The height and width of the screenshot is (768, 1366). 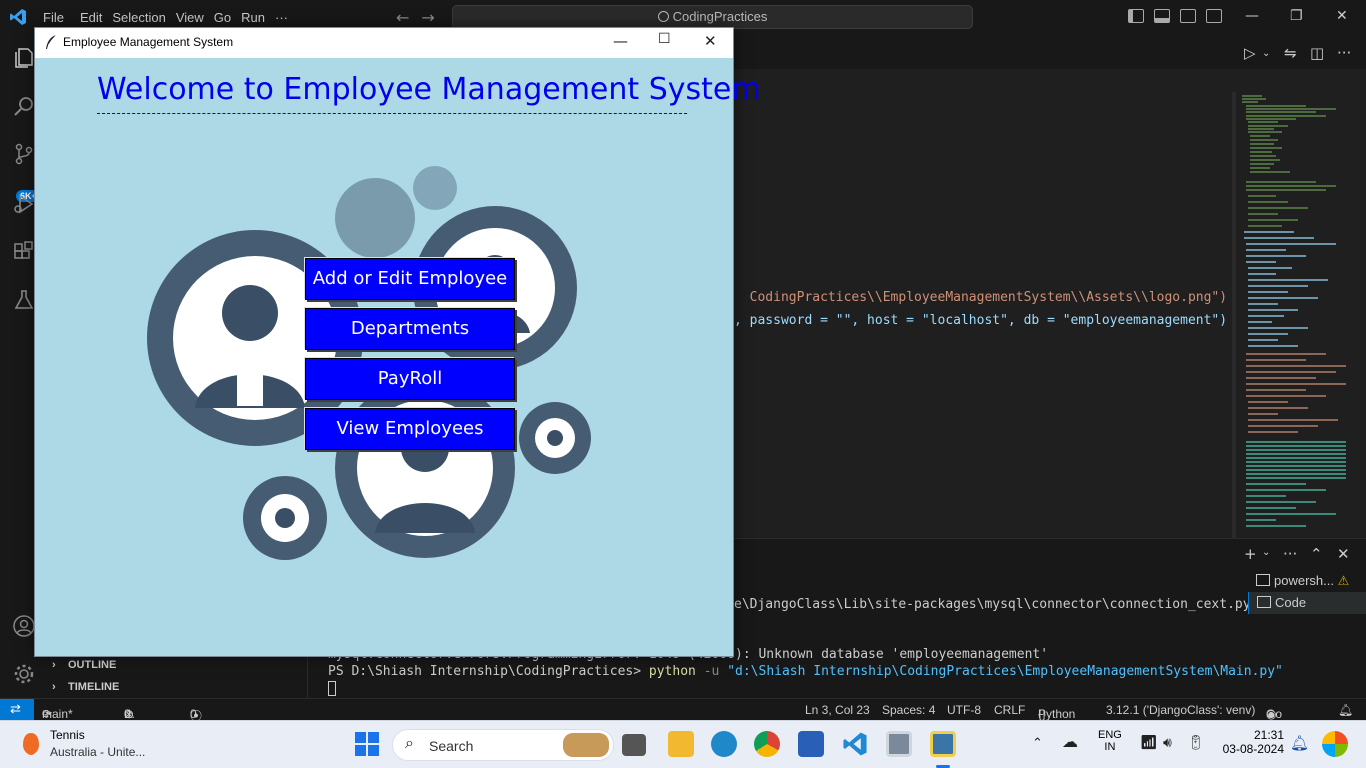 What do you see at coordinates (664, 39) in the screenshot?
I see `window-maximize-icon: ☐` at bounding box center [664, 39].